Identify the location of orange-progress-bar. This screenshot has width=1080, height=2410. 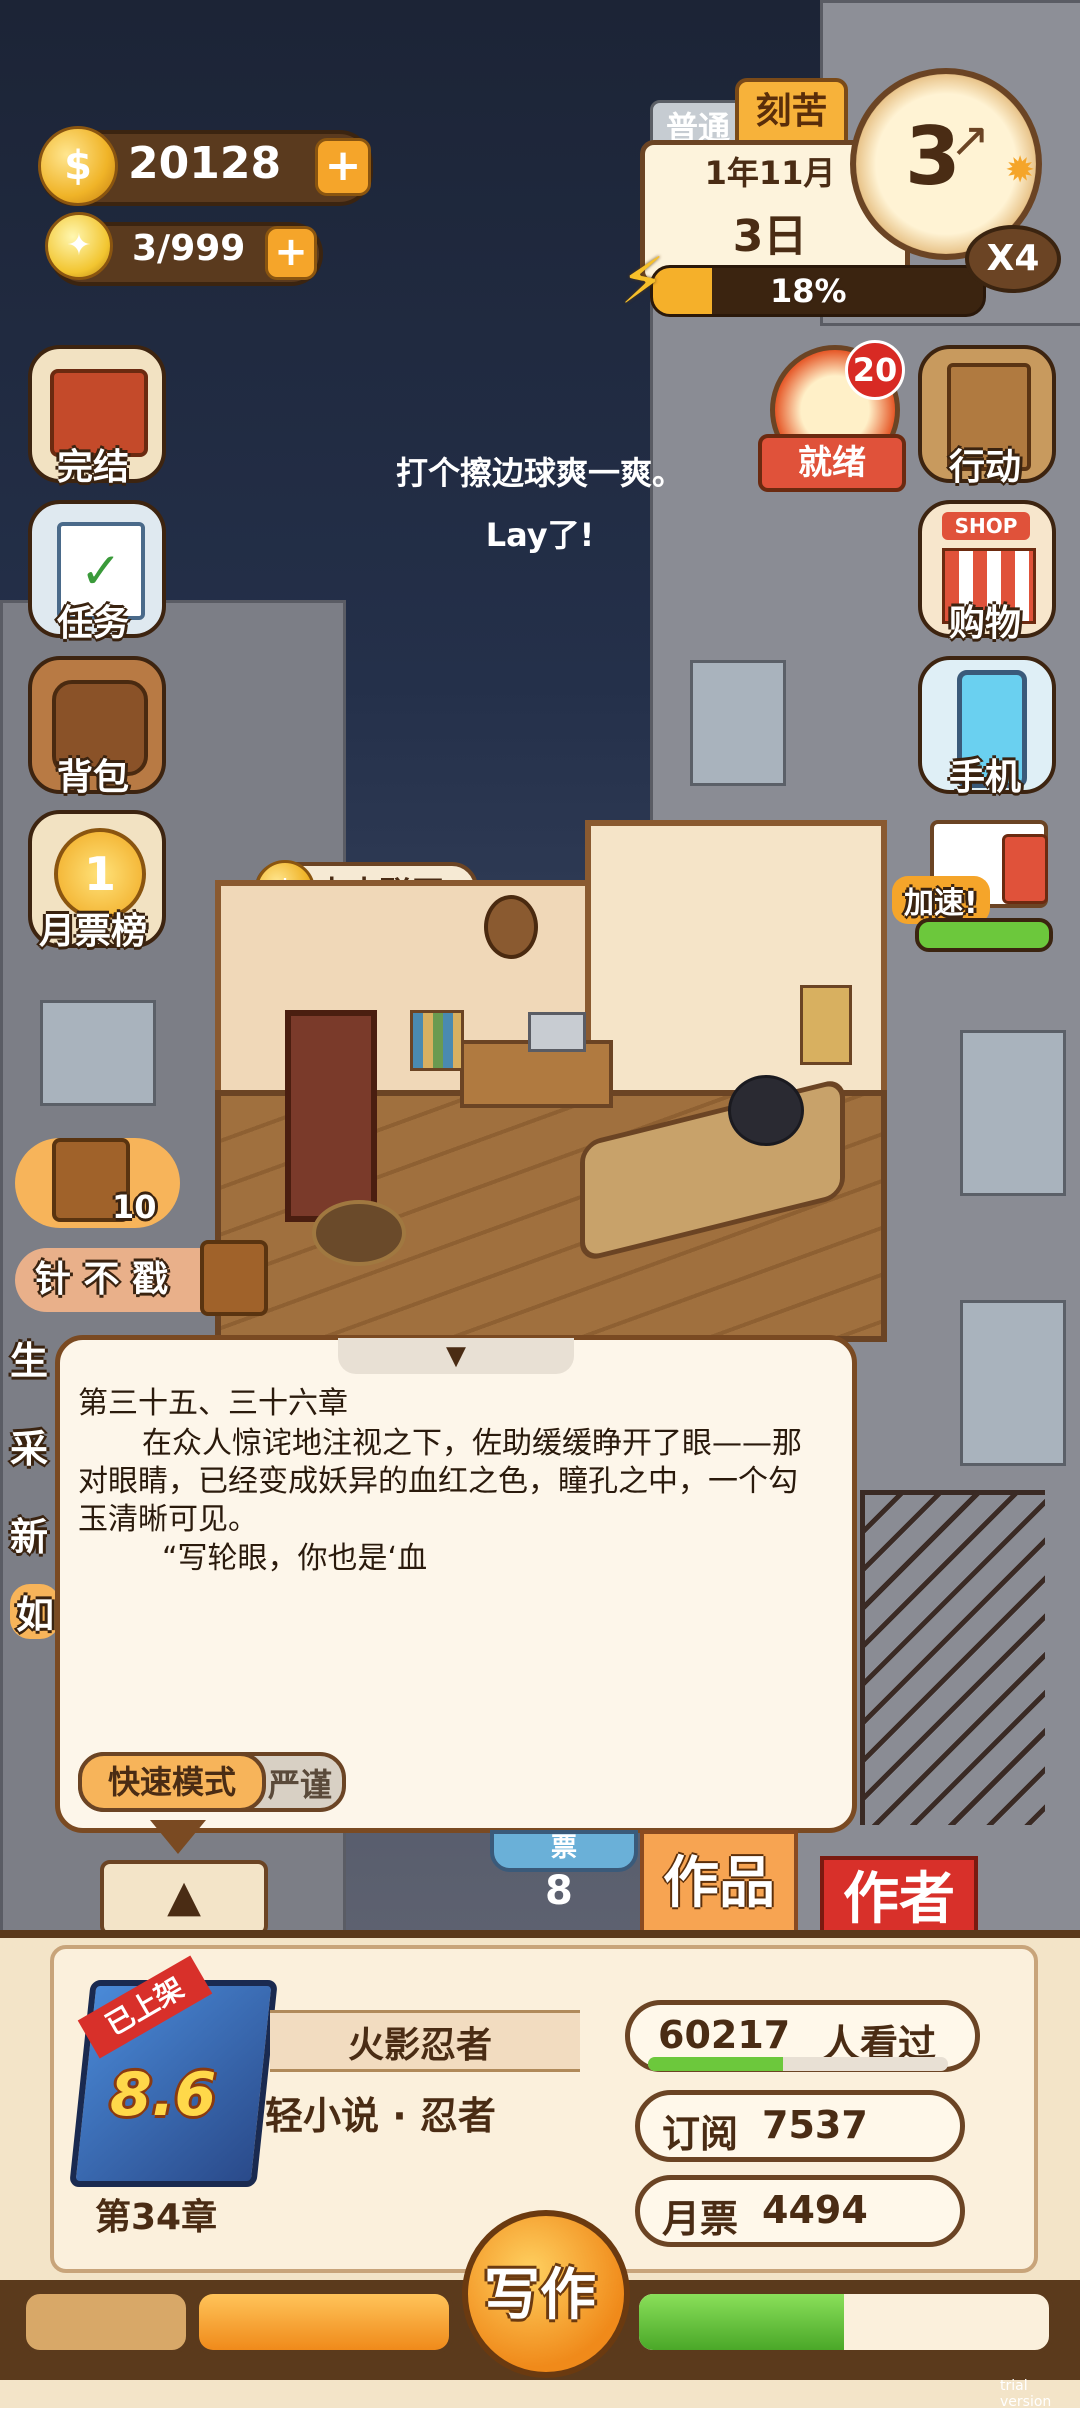
(324, 2322).